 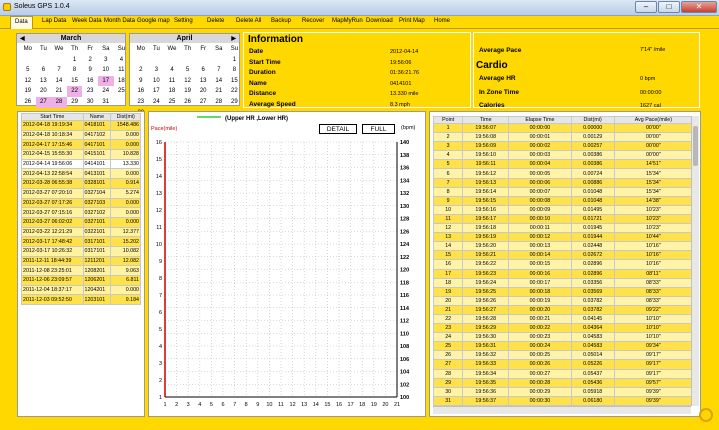 What do you see at coordinates (563, 282) in the screenshot?
I see `table-row: 18 19:56:24 00:00:17 0.03356 08'33"` at bounding box center [563, 282].